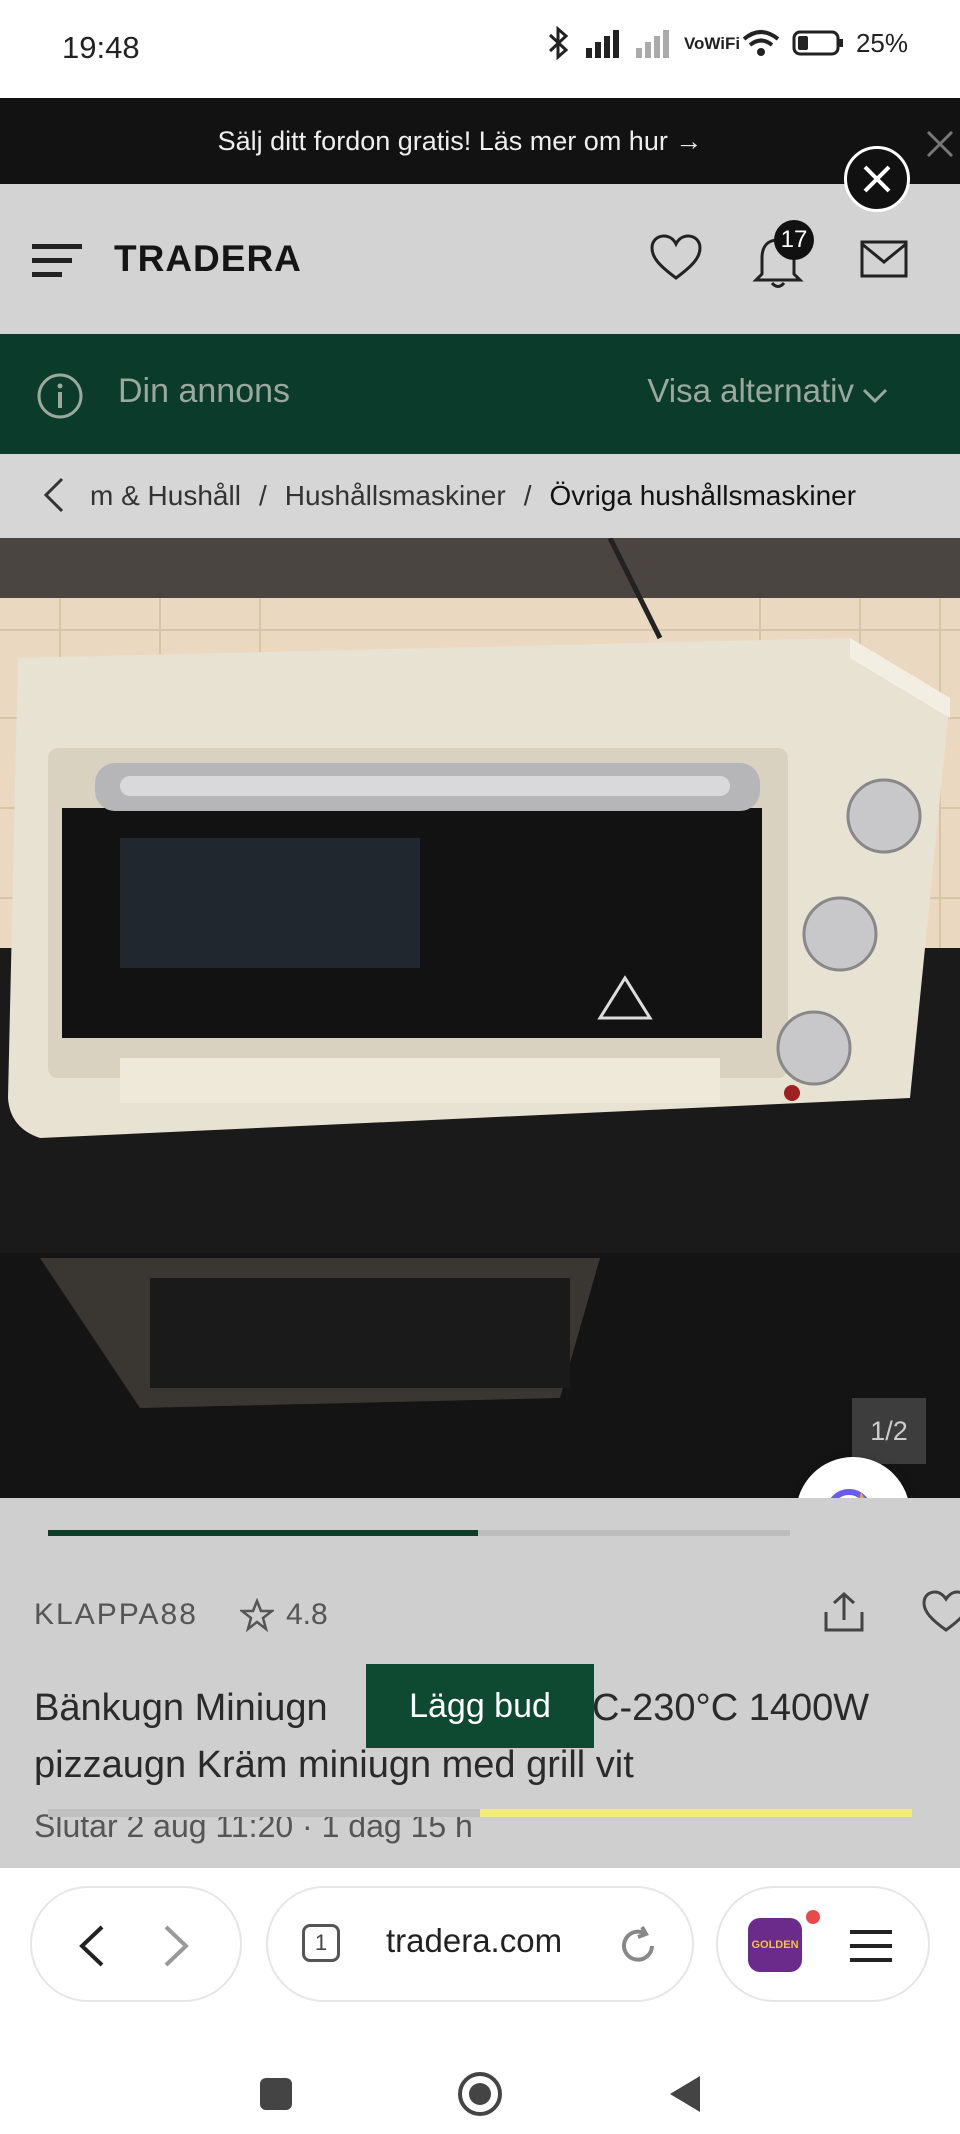 This screenshot has width=960, height=2134. I want to click on game-app-icon: GOLDEN, so click(775, 1945).